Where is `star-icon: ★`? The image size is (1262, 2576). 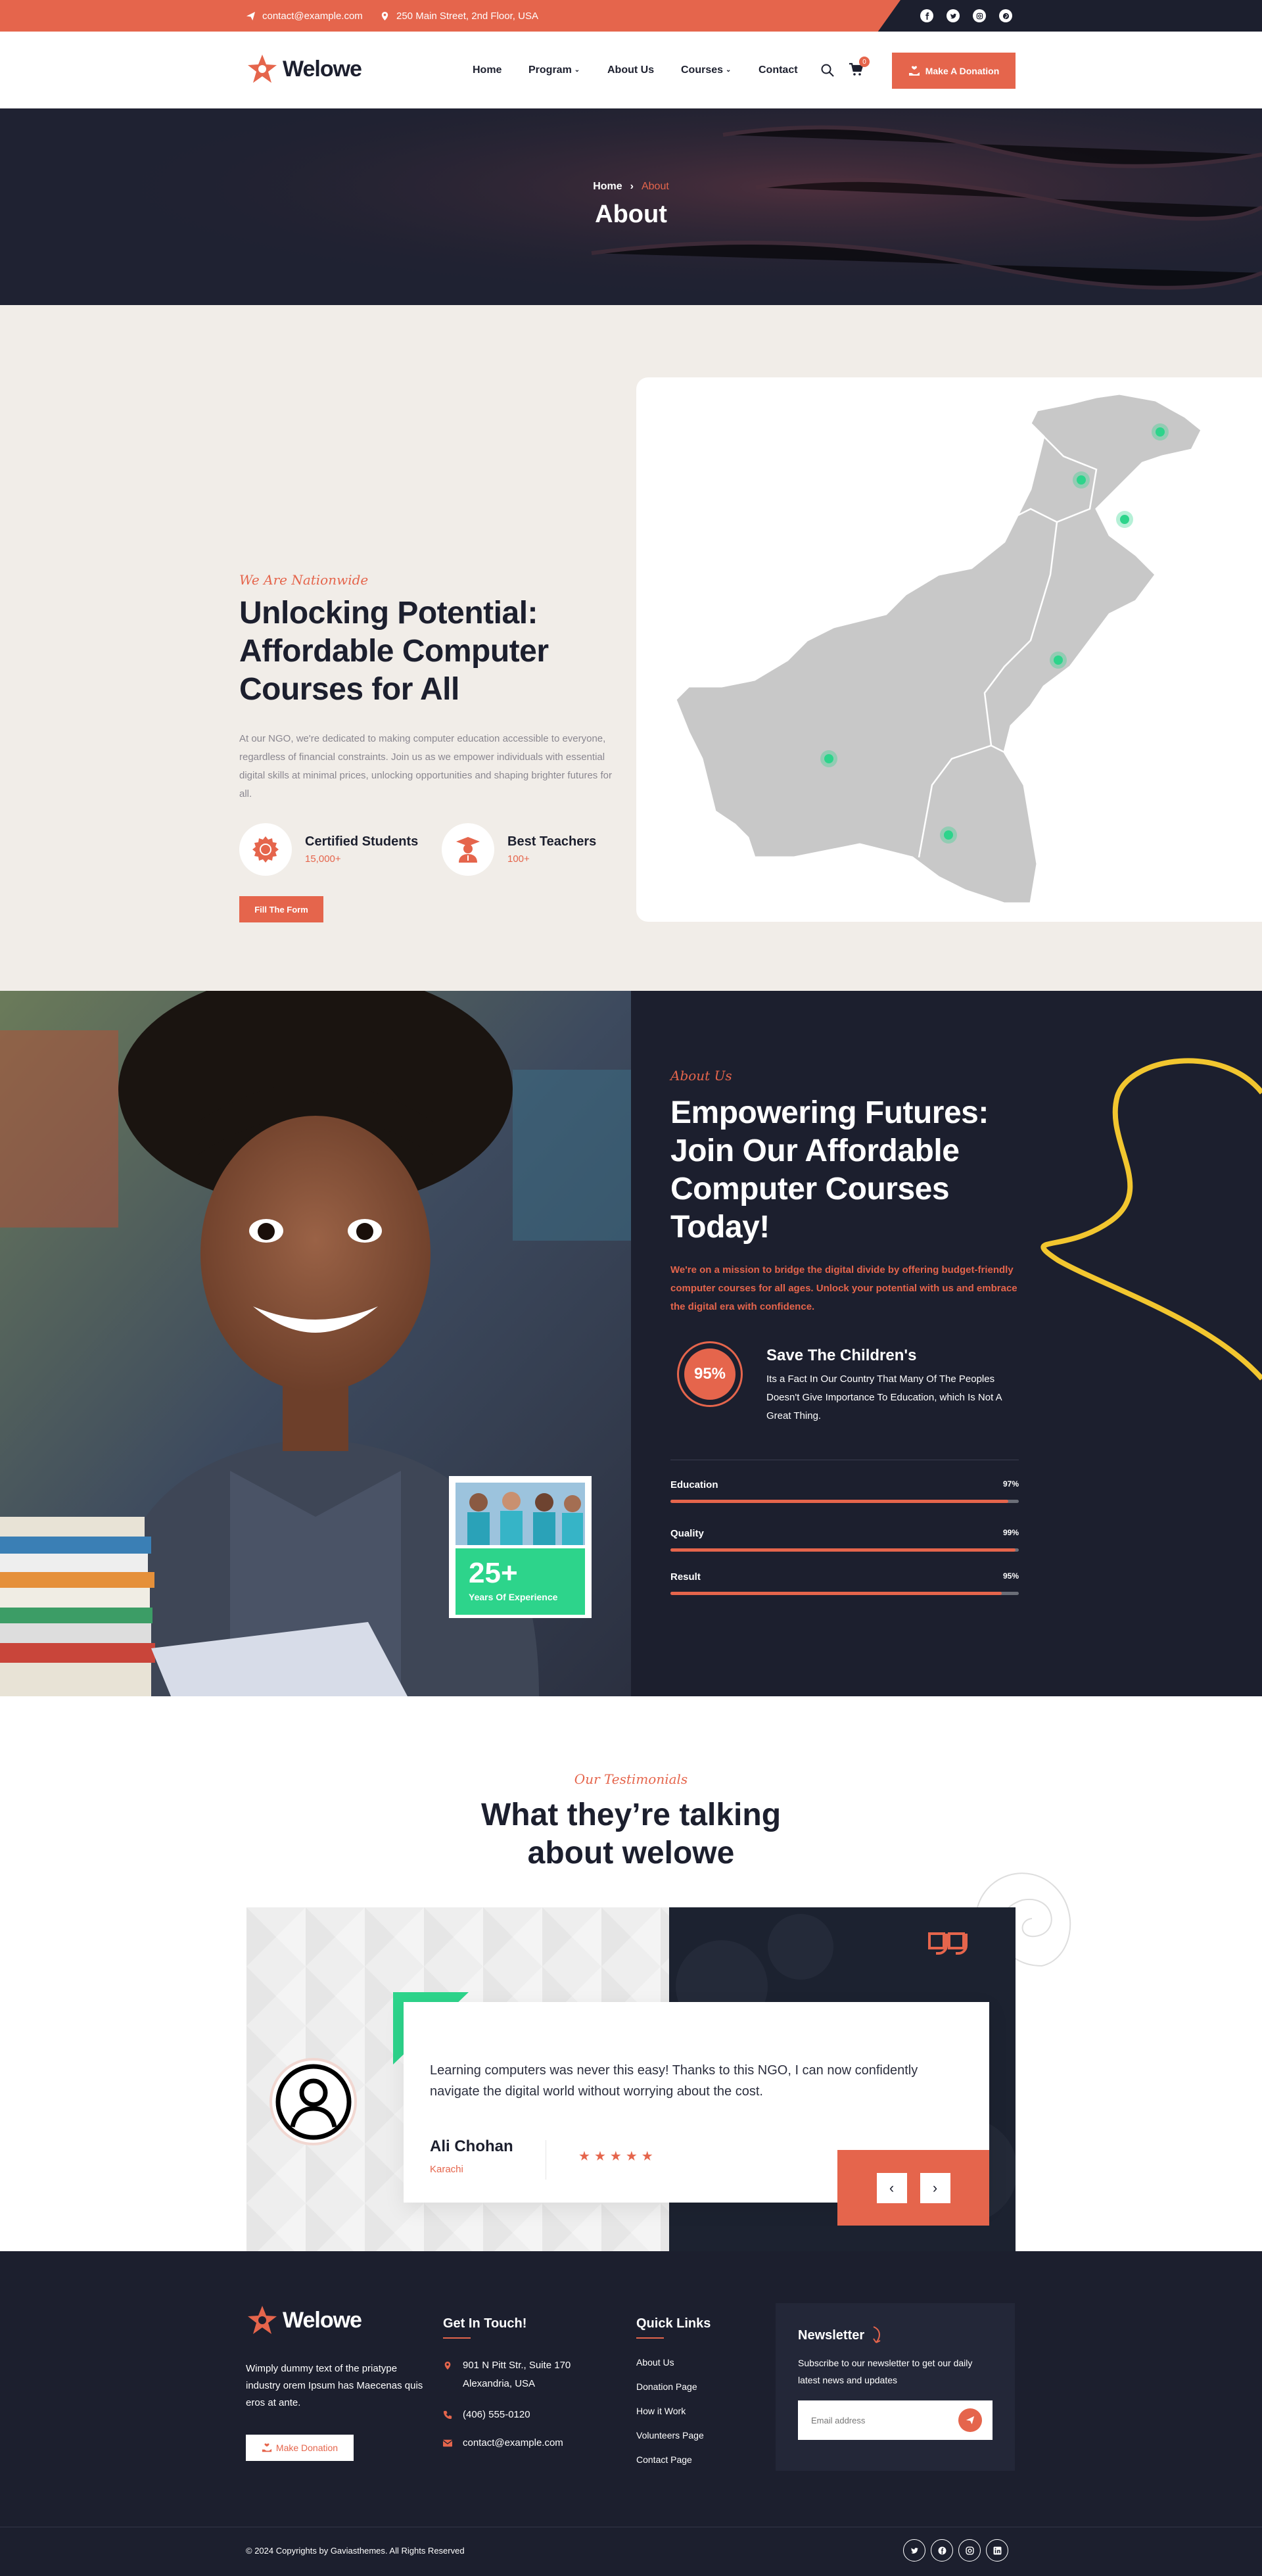
star-icon: ★ is located at coordinates (632, 2156).